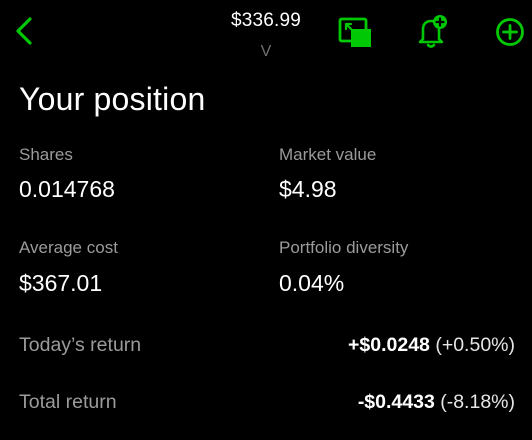 The height and width of the screenshot is (440, 532). I want to click on shares-value: 0.014768, so click(67, 189).